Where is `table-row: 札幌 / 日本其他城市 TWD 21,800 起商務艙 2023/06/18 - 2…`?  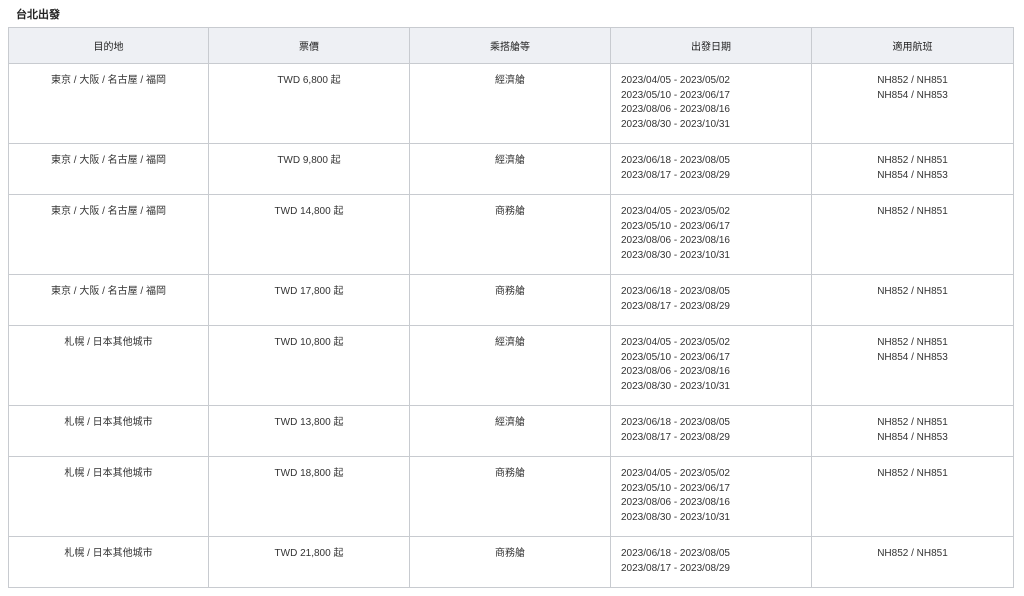
table-row: 札幌 / 日本其他城市 TWD 21,800 起商務艙 2023/06/18 - 2… is located at coordinates (511, 562).